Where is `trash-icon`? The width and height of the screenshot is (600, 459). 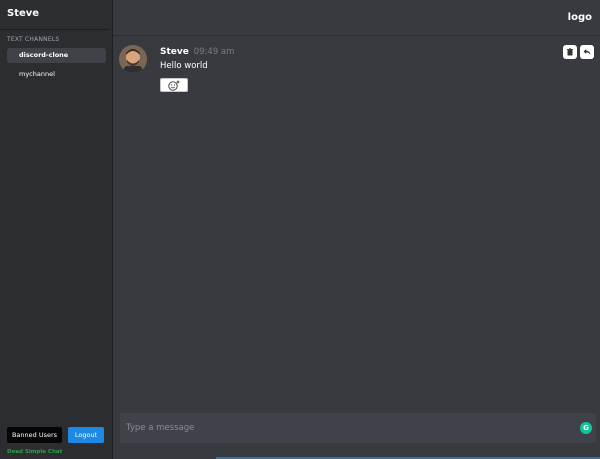
trash-icon is located at coordinates (570, 52).